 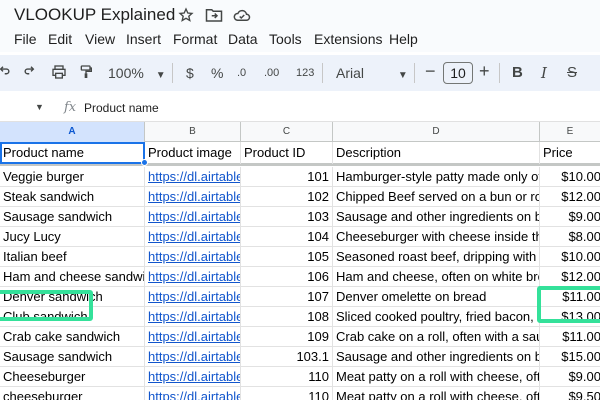 What do you see at coordinates (287, 357) in the screenshot?
I see `cell-product-id: 103.1` at bounding box center [287, 357].